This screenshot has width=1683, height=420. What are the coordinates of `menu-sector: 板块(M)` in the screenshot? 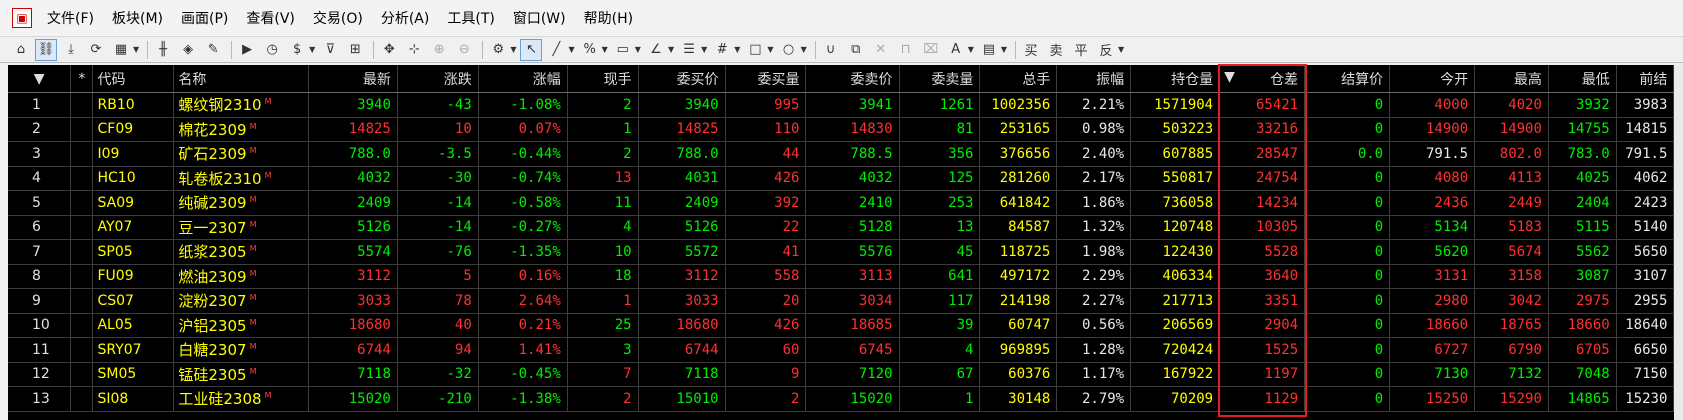 It's located at (137, 18).